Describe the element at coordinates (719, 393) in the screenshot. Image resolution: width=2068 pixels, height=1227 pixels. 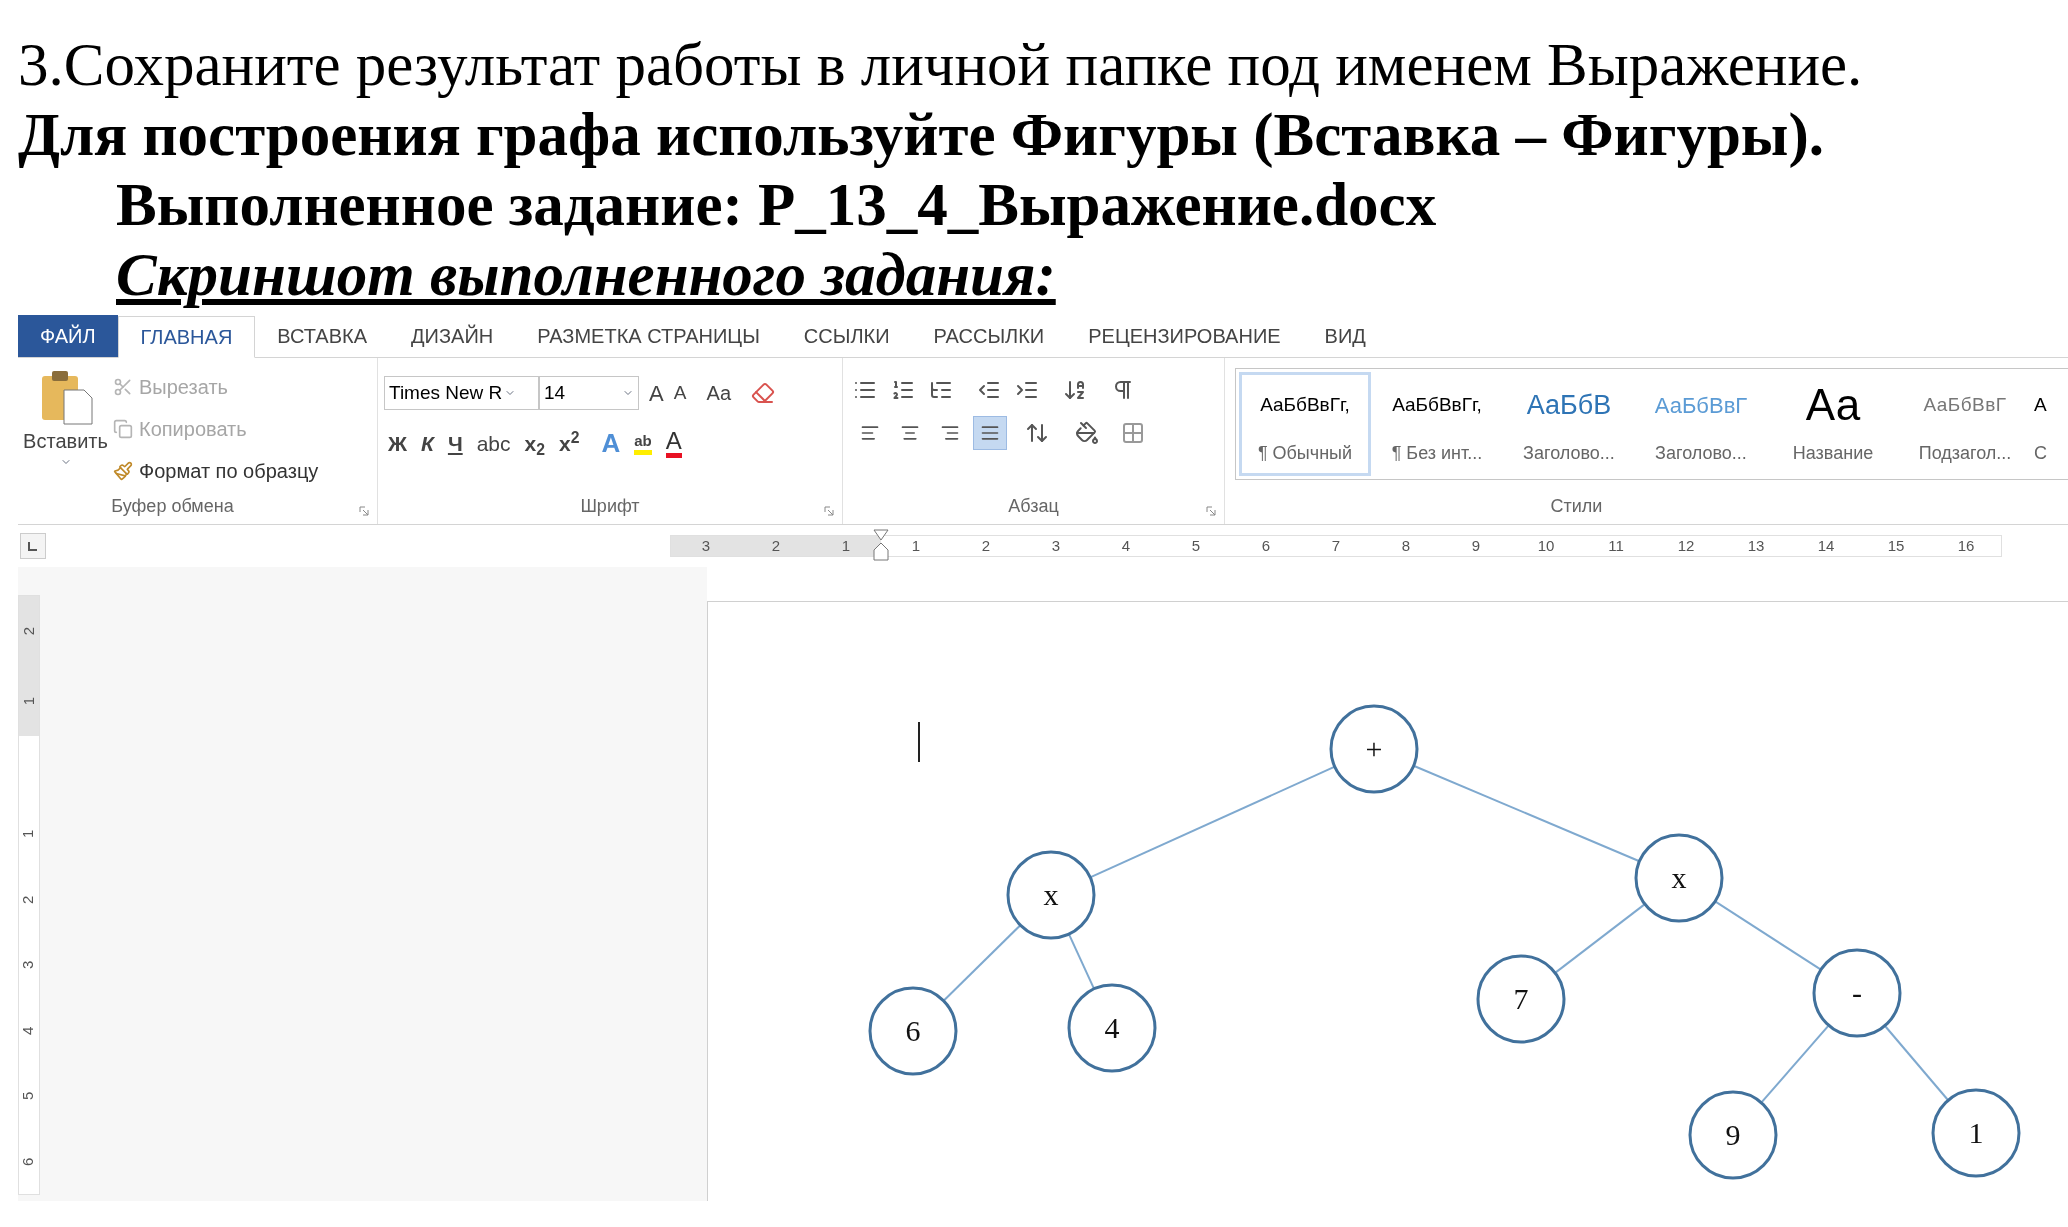
I see `change-case-button: Аа` at that location.